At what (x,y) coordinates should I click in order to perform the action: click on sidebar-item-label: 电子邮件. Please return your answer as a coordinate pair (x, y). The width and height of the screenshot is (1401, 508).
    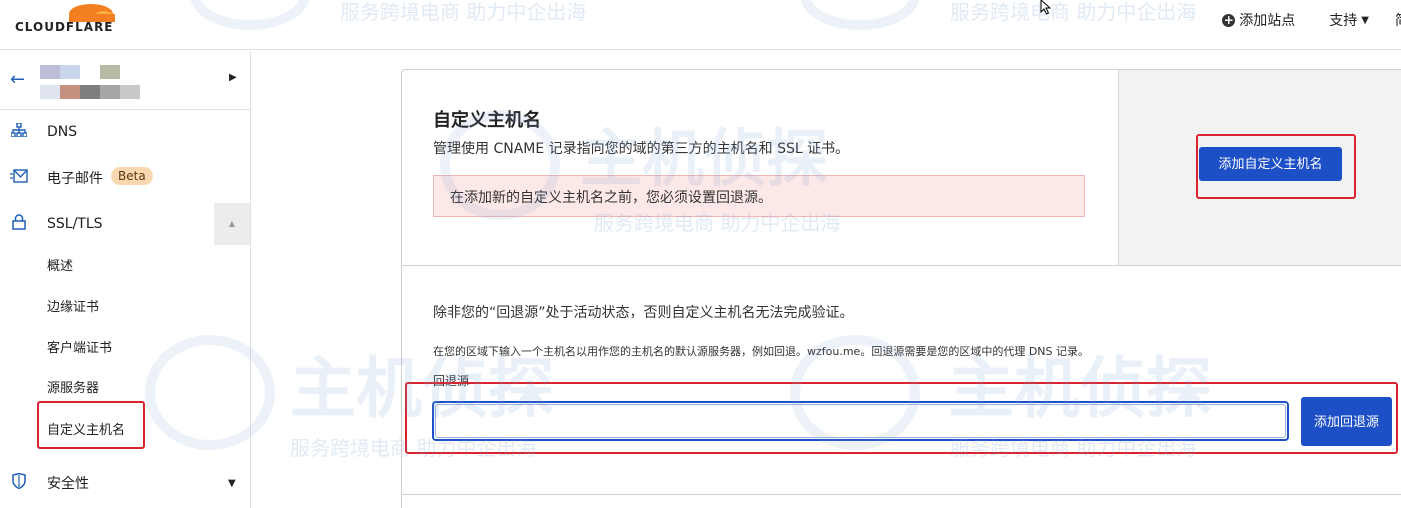
    Looking at the image, I should click on (75, 179).